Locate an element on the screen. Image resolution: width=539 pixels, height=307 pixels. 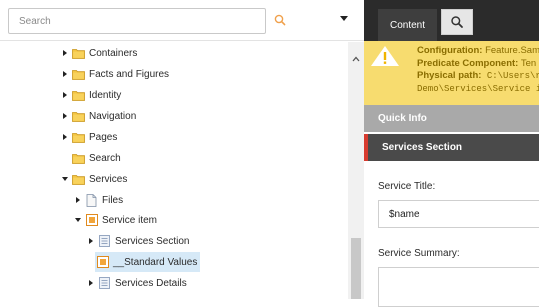
quick-info-section-header: Quick Info is located at coordinates (451, 118).